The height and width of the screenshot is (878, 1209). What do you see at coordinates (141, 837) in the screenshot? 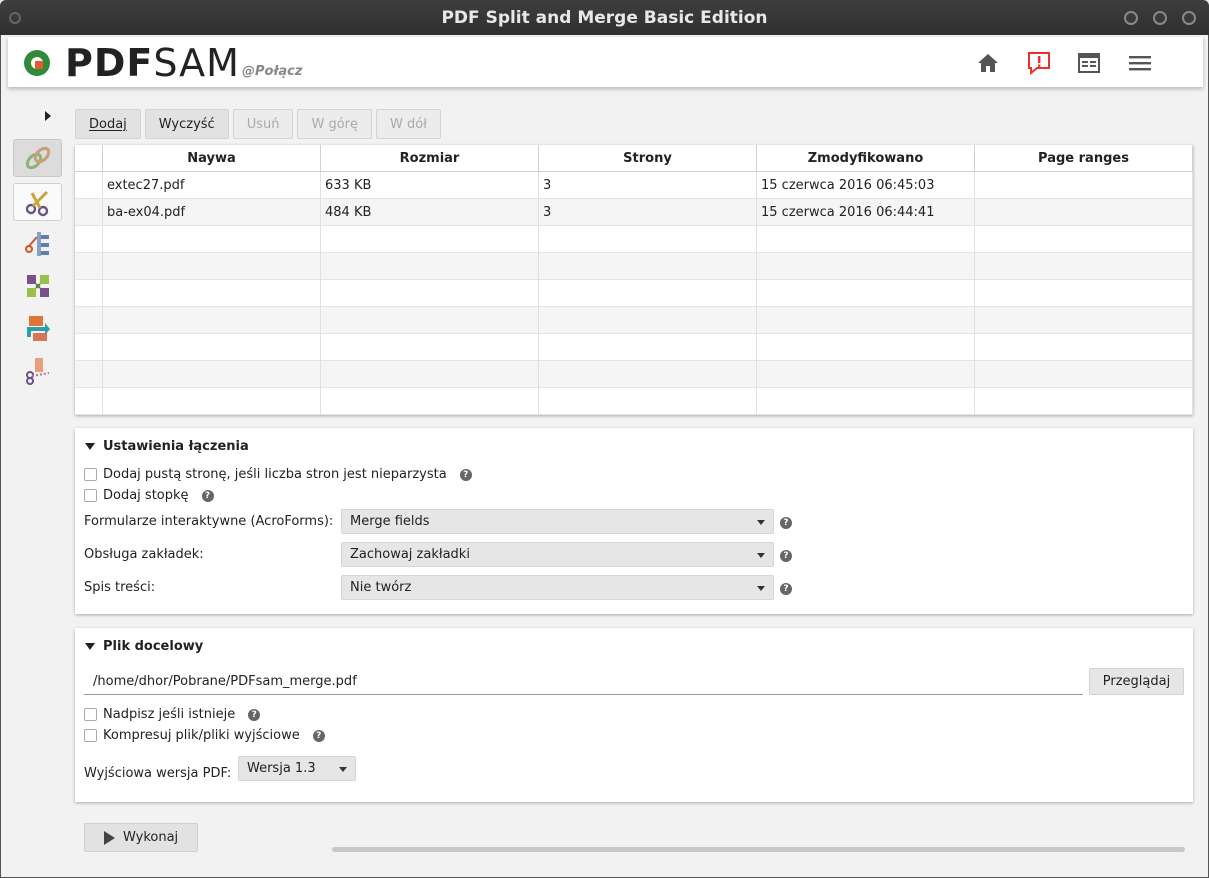
I see `run-button: Wykonaj` at bounding box center [141, 837].